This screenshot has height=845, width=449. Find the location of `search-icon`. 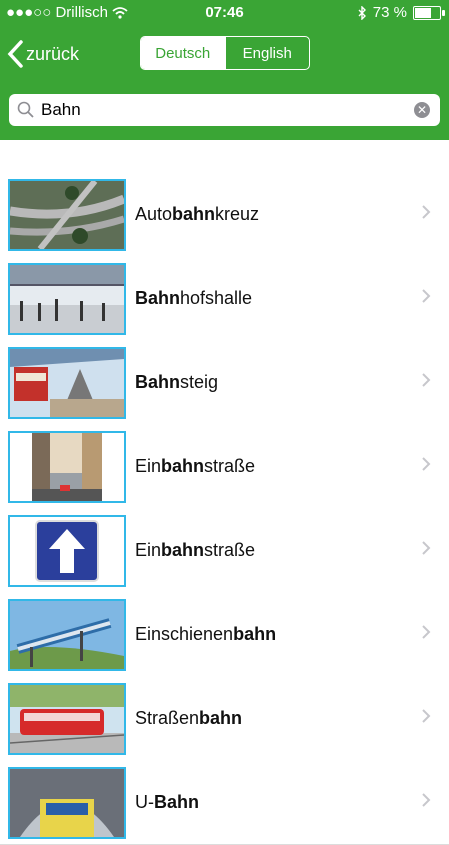

search-icon is located at coordinates (25, 109).